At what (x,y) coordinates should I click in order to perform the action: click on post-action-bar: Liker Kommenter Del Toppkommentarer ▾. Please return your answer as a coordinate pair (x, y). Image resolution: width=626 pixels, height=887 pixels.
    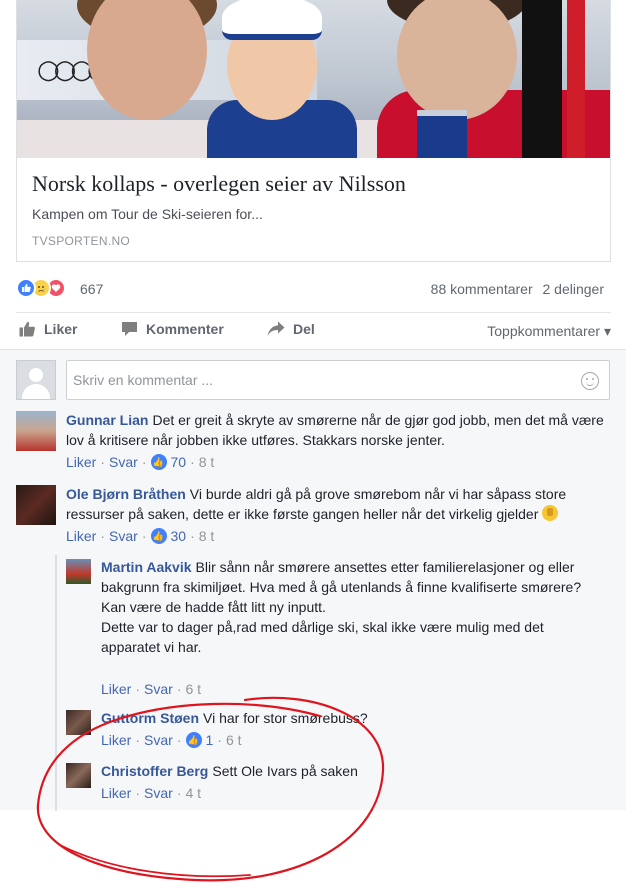
    Looking at the image, I should click on (313, 330).